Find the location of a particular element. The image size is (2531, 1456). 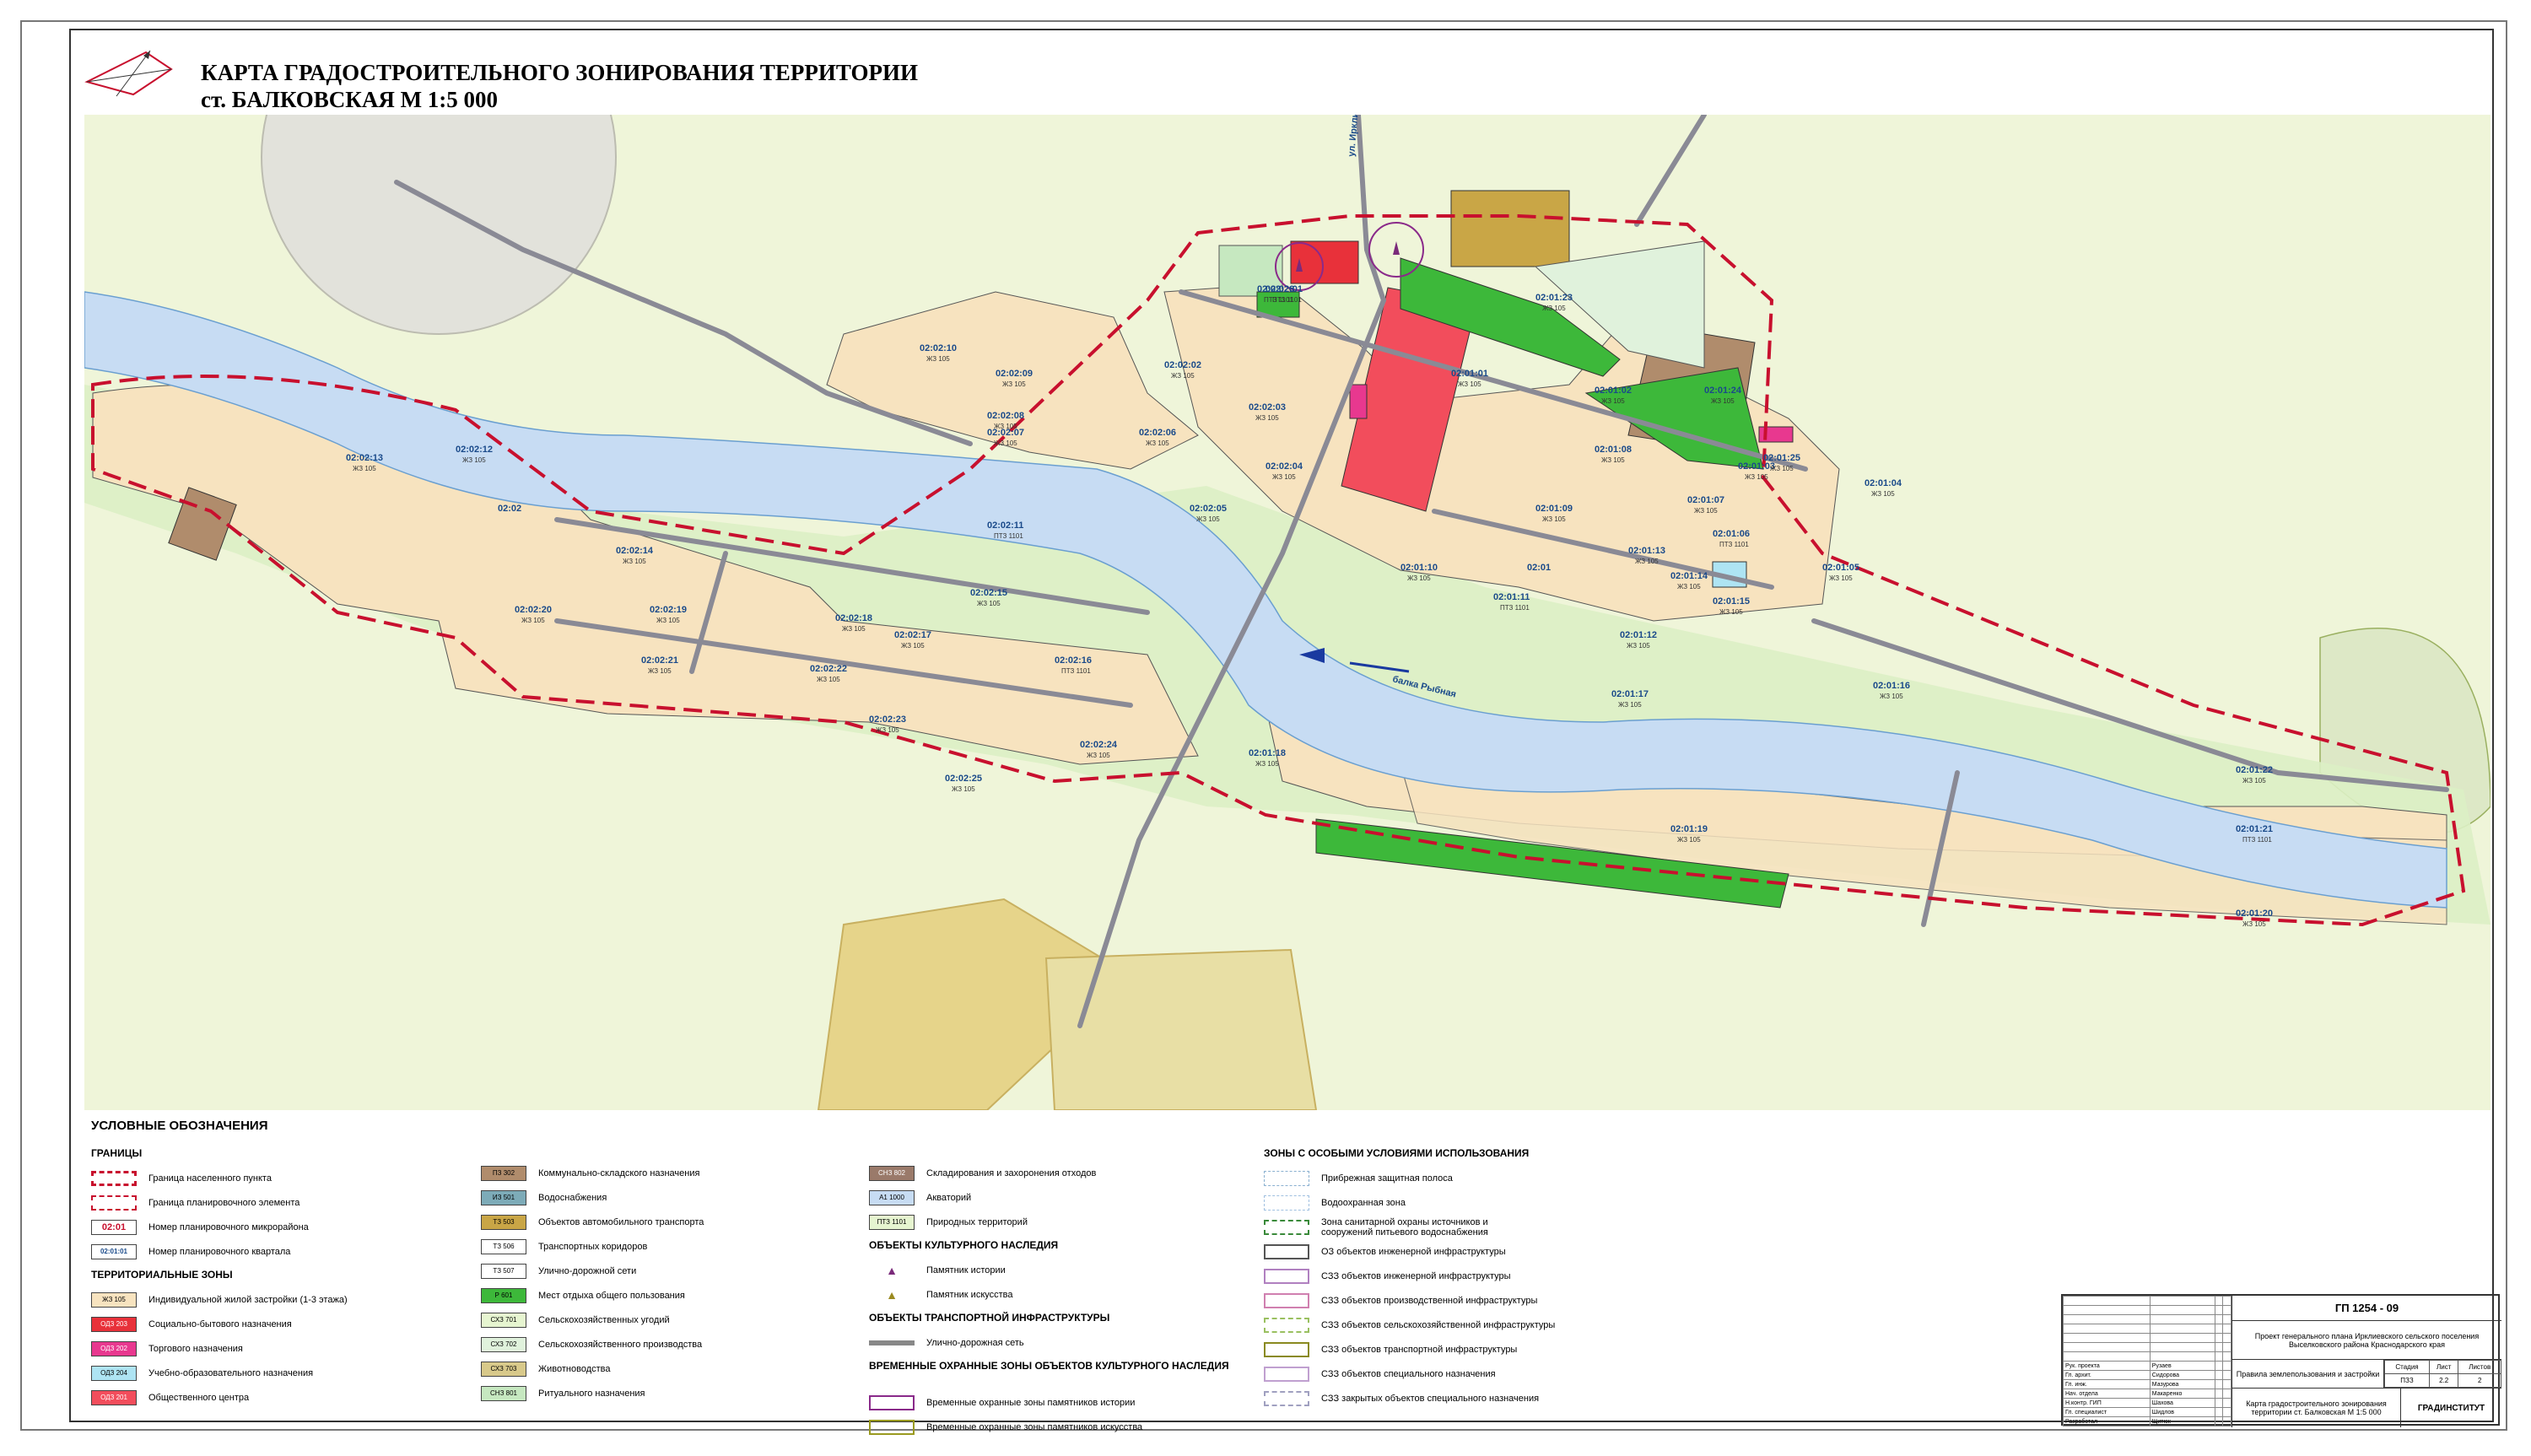

legend-title: УСЛОВНЫЕ ОБОЗНАЧЕНИЯ is located at coordinates (179, 1126).